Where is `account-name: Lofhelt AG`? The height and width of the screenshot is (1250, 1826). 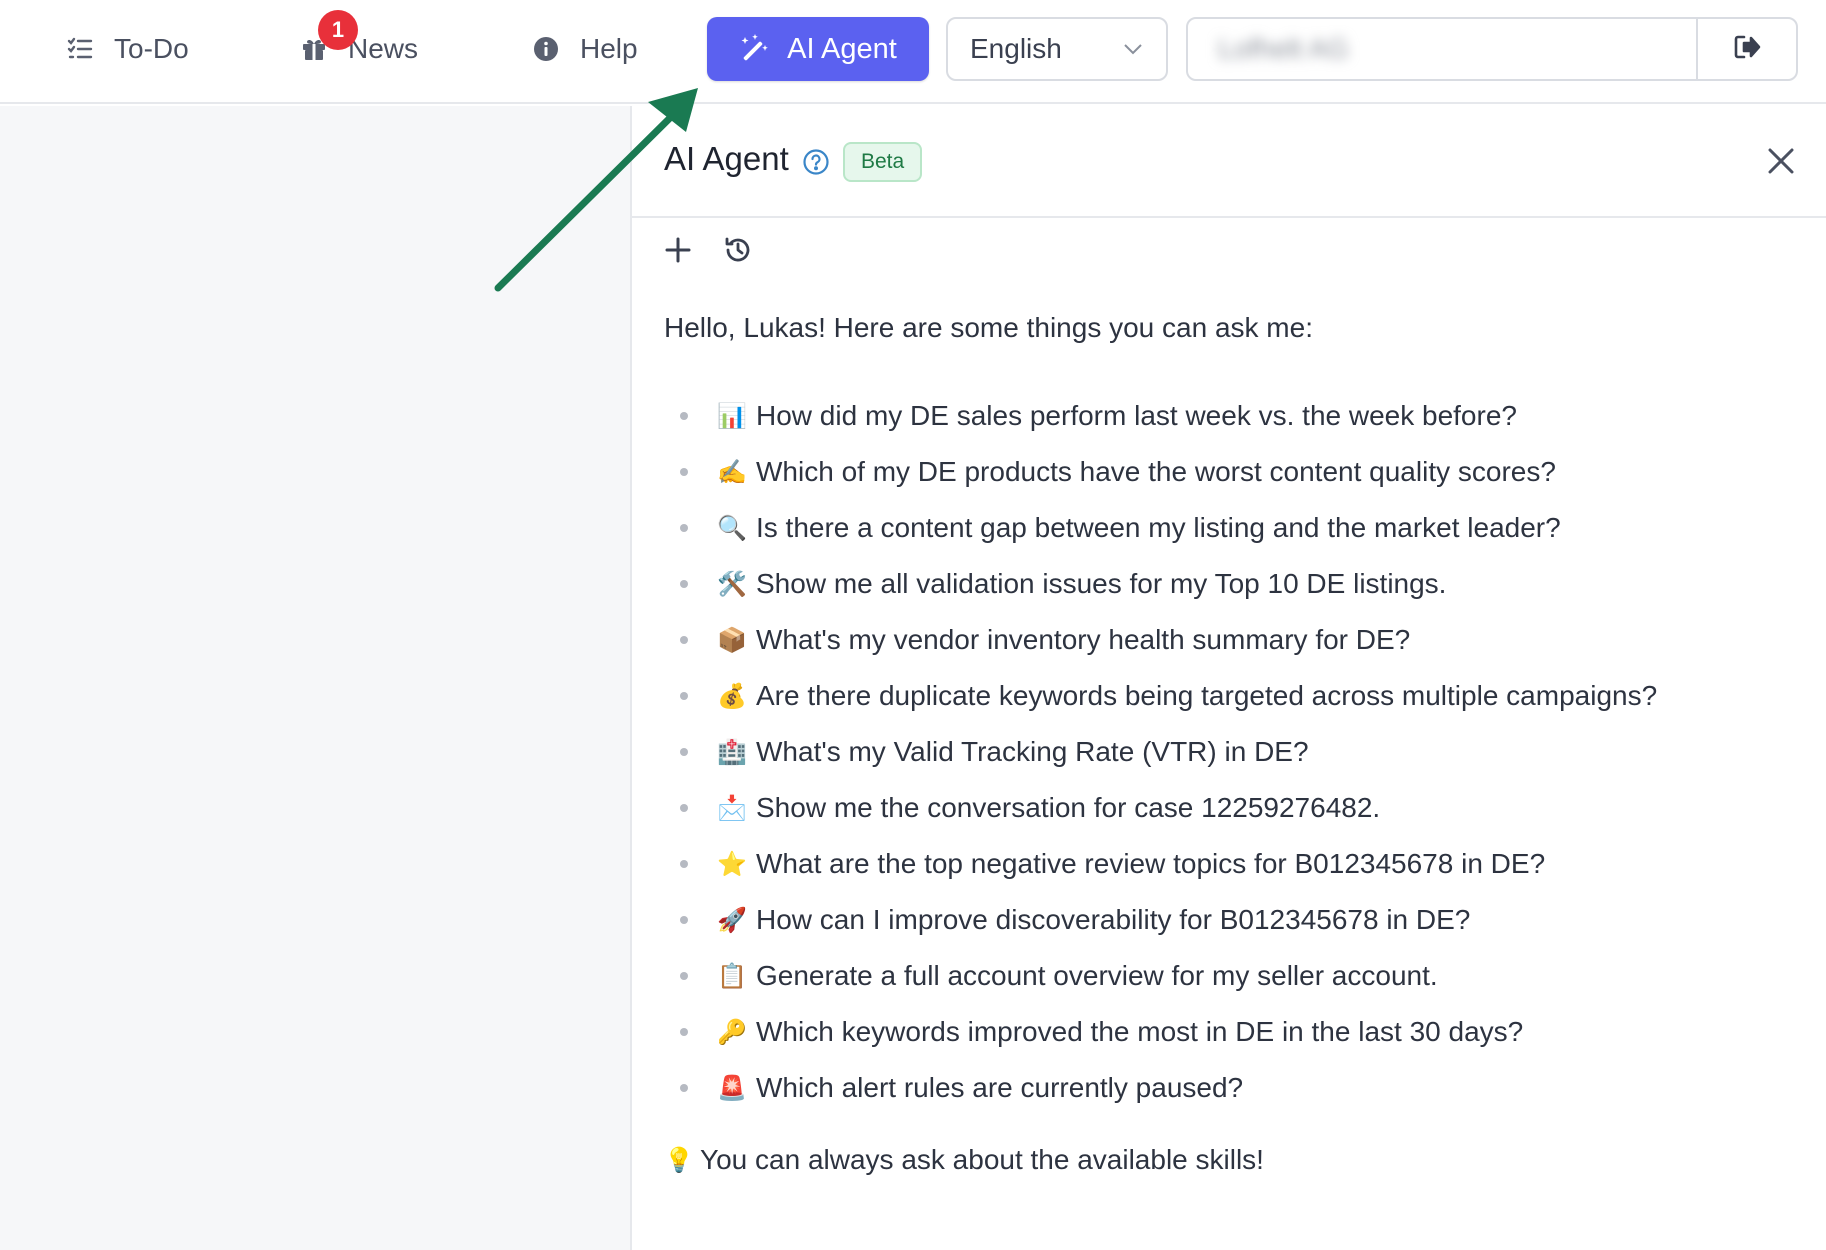 account-name: Lofhelt AG is located at coordinates (1283, 48).